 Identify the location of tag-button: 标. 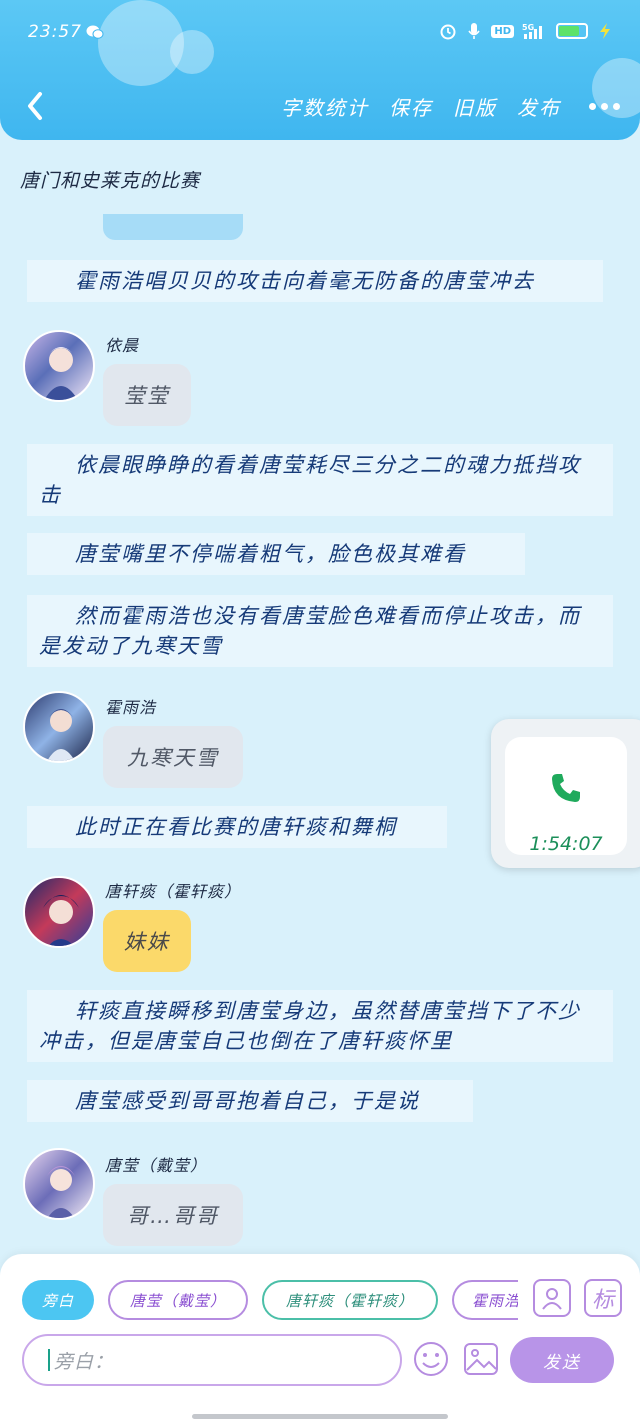
(603, 1298).